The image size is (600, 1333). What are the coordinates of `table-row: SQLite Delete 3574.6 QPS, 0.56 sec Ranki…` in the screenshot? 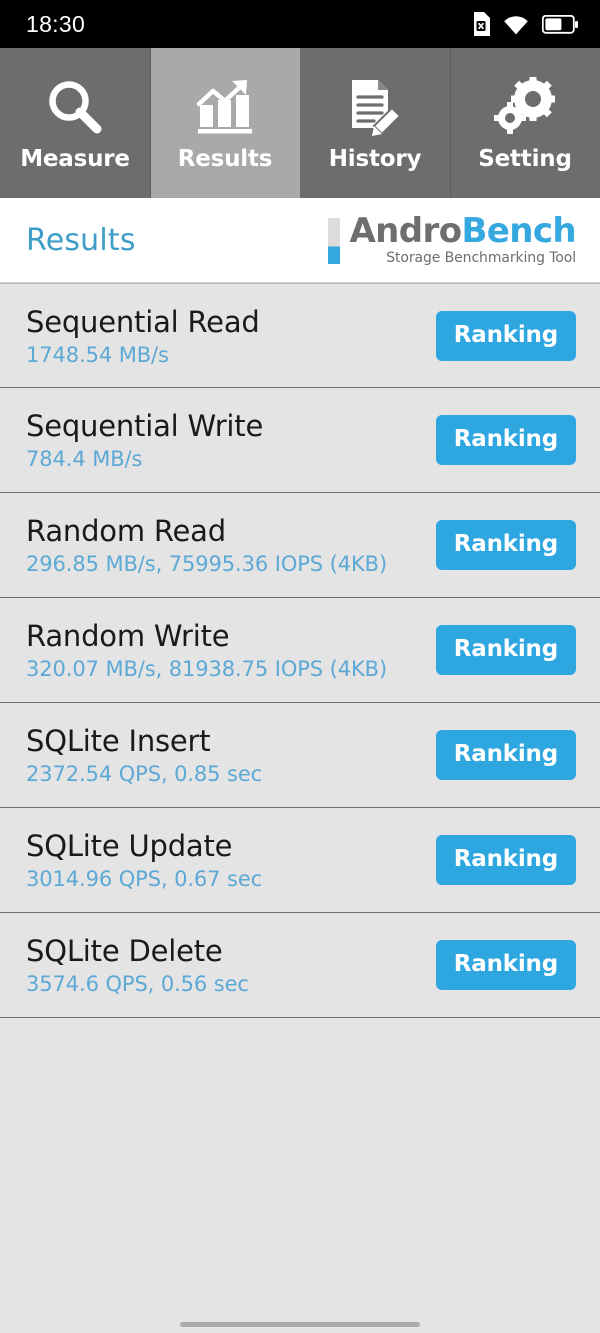 It's located at (300, 965).